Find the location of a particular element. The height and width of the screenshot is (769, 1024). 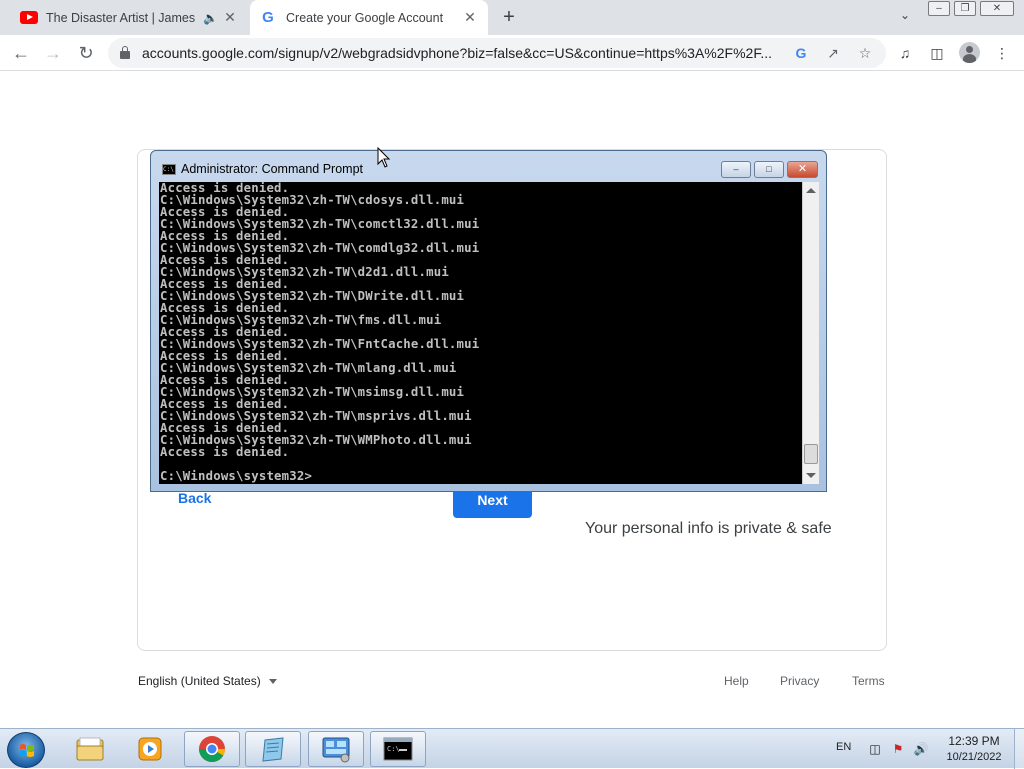

new-tab-button: + is located at coordinates (509, 17).